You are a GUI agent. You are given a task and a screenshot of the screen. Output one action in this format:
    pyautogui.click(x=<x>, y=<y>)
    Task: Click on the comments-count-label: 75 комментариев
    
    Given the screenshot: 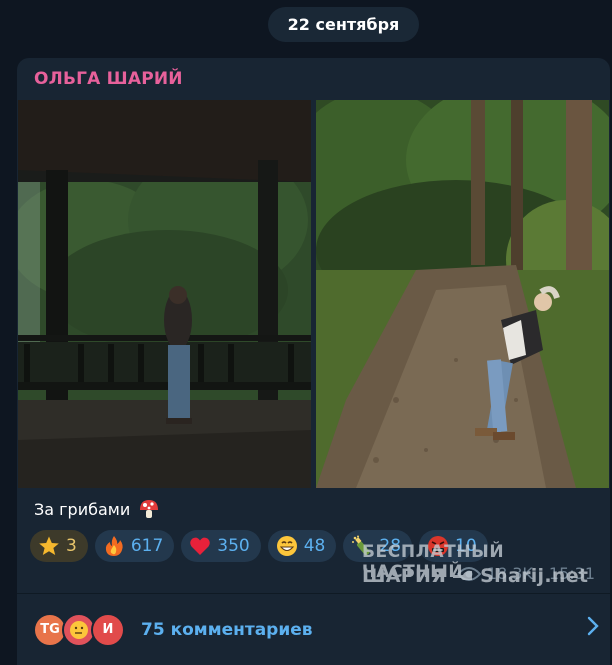 What is the action you would take?
    pyautogui.click(x=227, y=629)
    